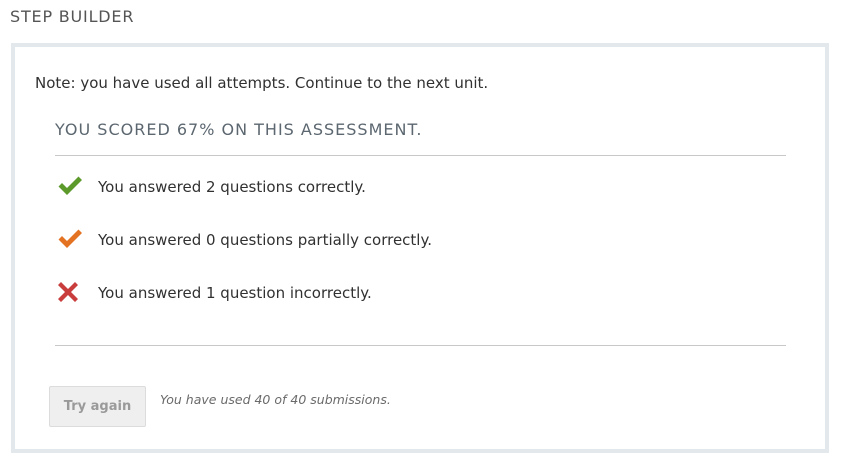  I want to click on score-heading: YOU SCORED 67% ON THIS ASSESSMENT., so click(239, 129).